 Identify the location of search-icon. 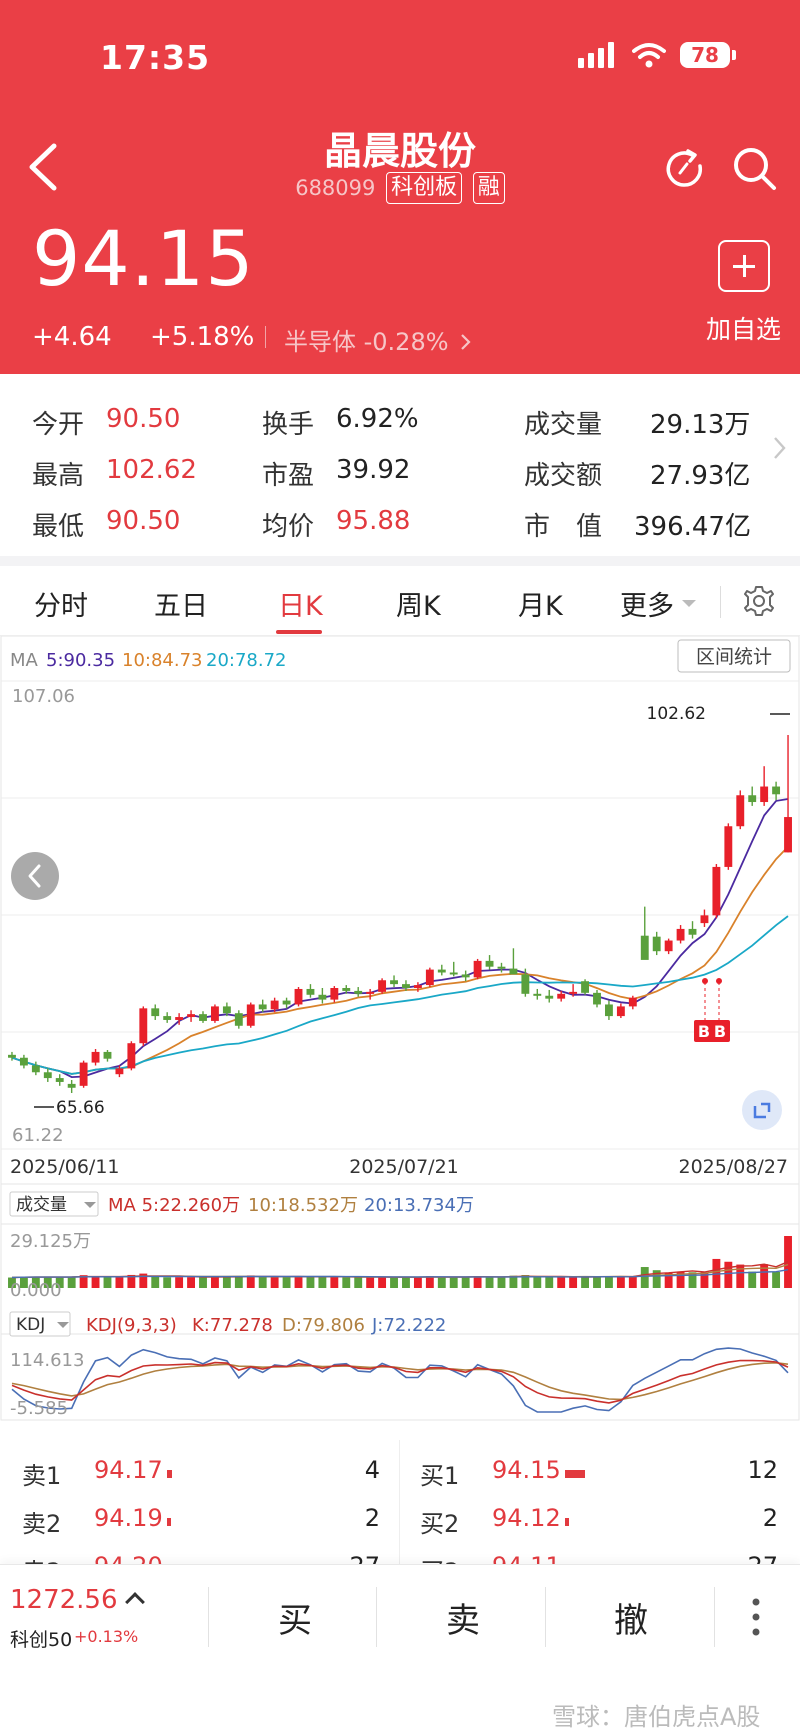
(754, 168).